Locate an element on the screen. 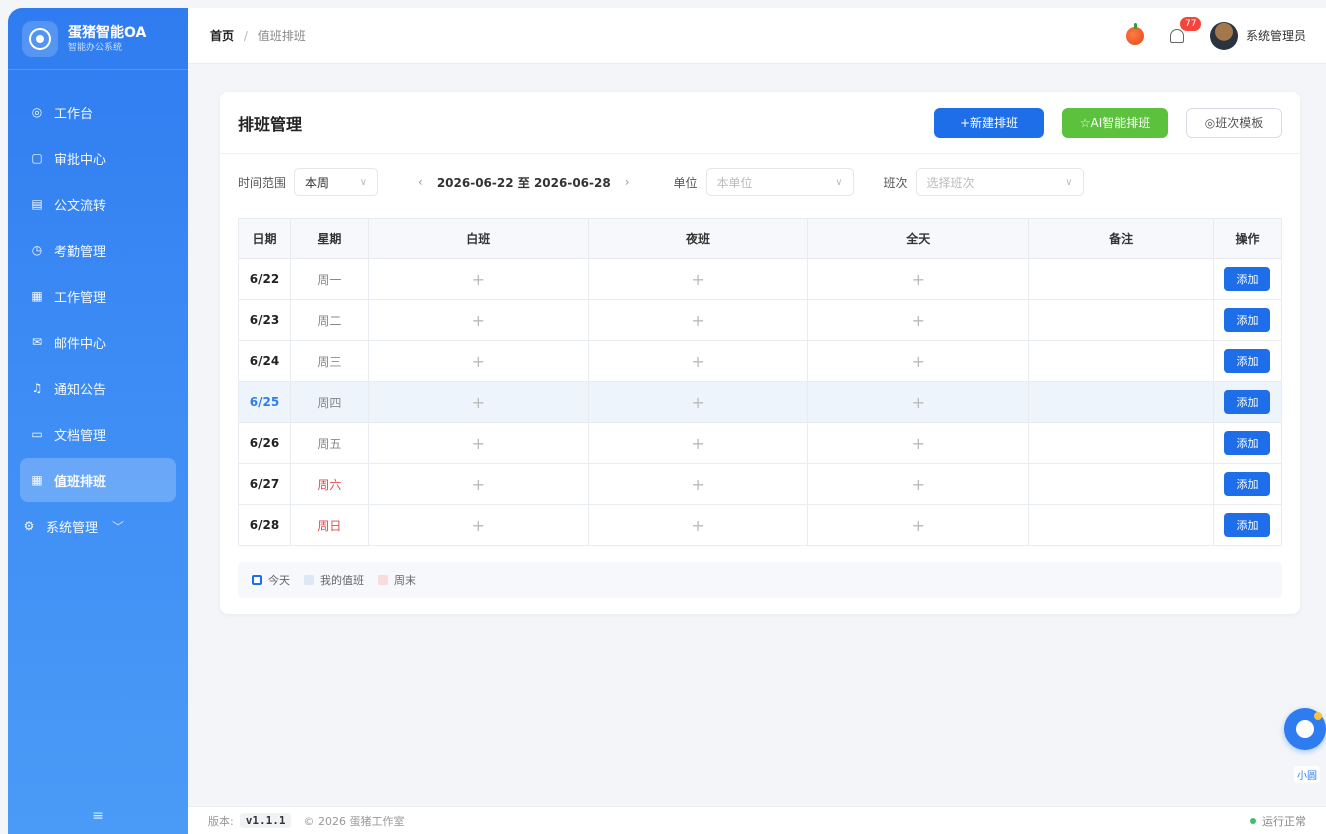 The image size is (1326, 834). breadcrumb-home: 首页 is located at coordinates (222, 36).